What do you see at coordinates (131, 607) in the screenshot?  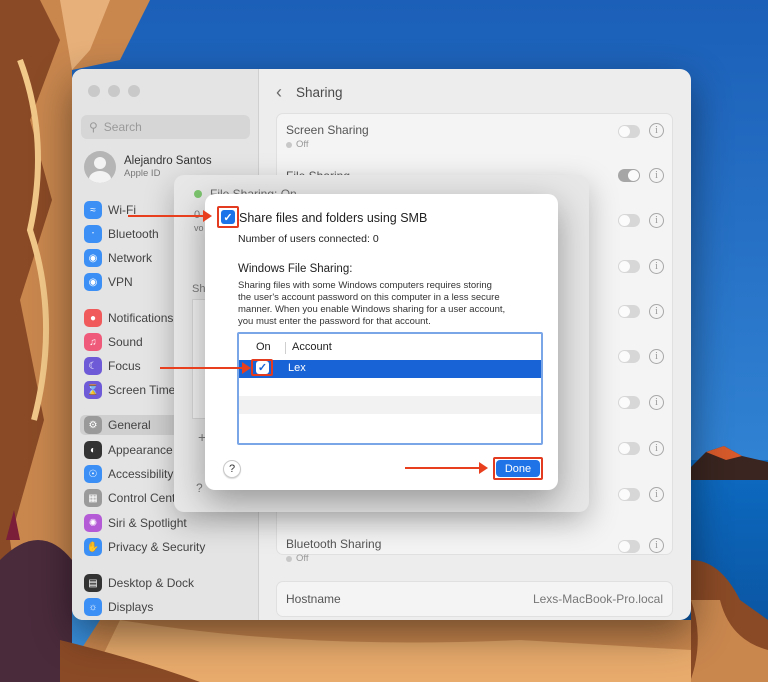 I see `sidebar-item-label: Displays` at bounding box center [131, 607].